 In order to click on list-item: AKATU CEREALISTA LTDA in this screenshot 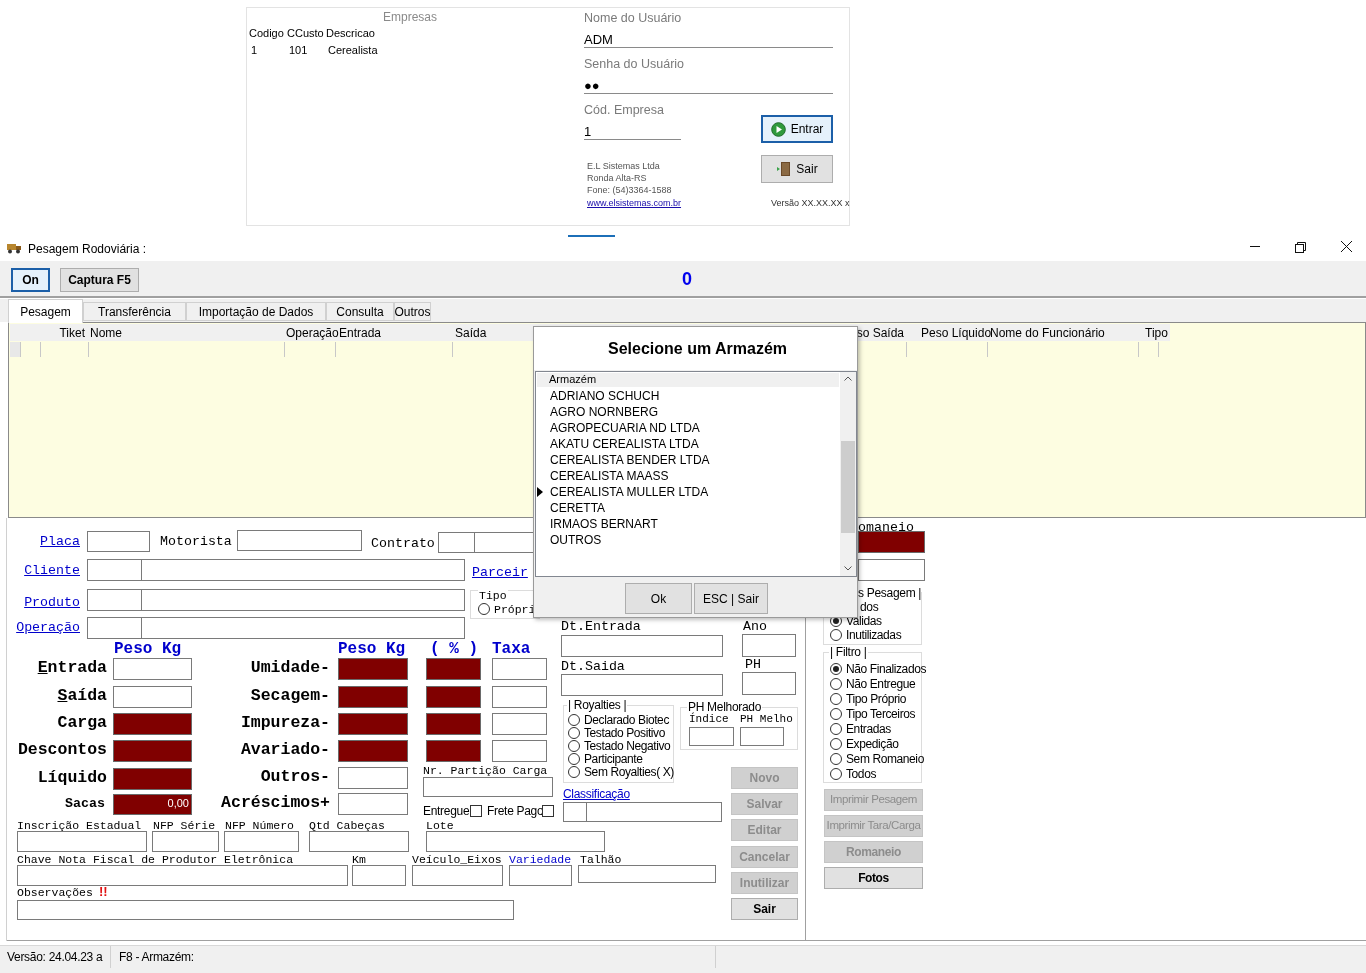, I will do `click(687, 444)`.